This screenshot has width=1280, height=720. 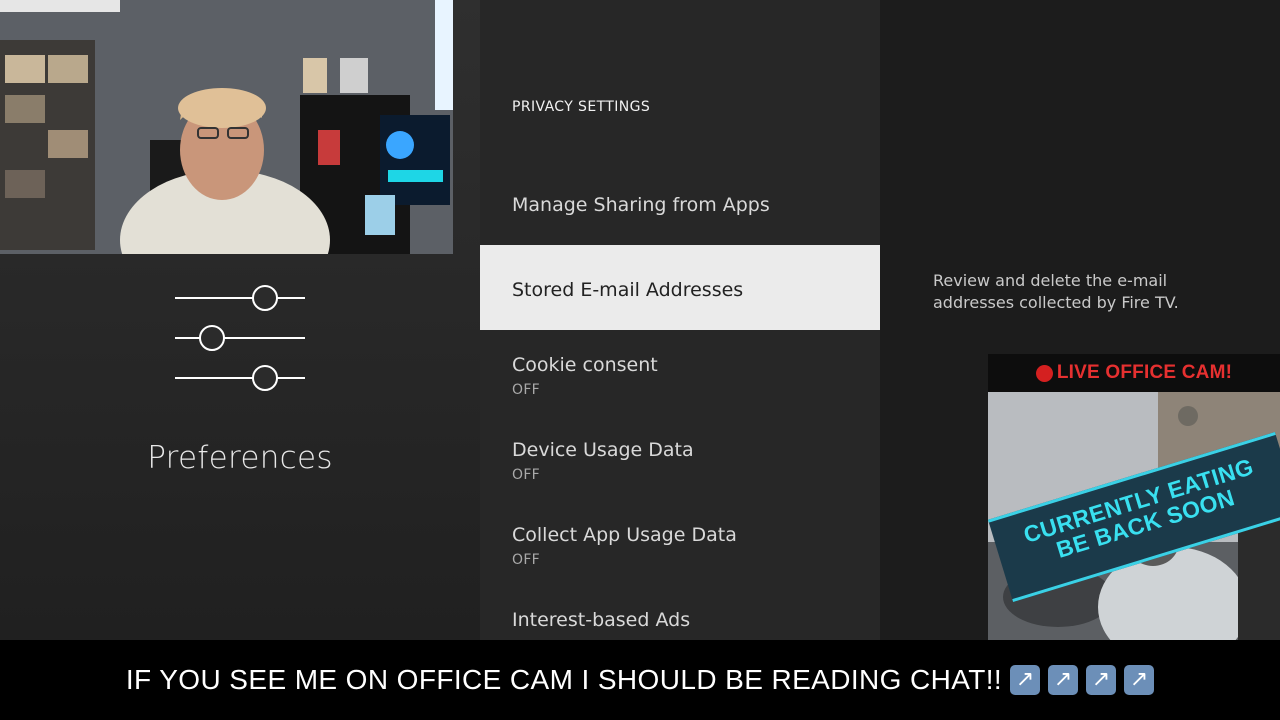 I want to click on menu-item-cookie-consent: Cookie consent OFF, so click(x=680, y=372).